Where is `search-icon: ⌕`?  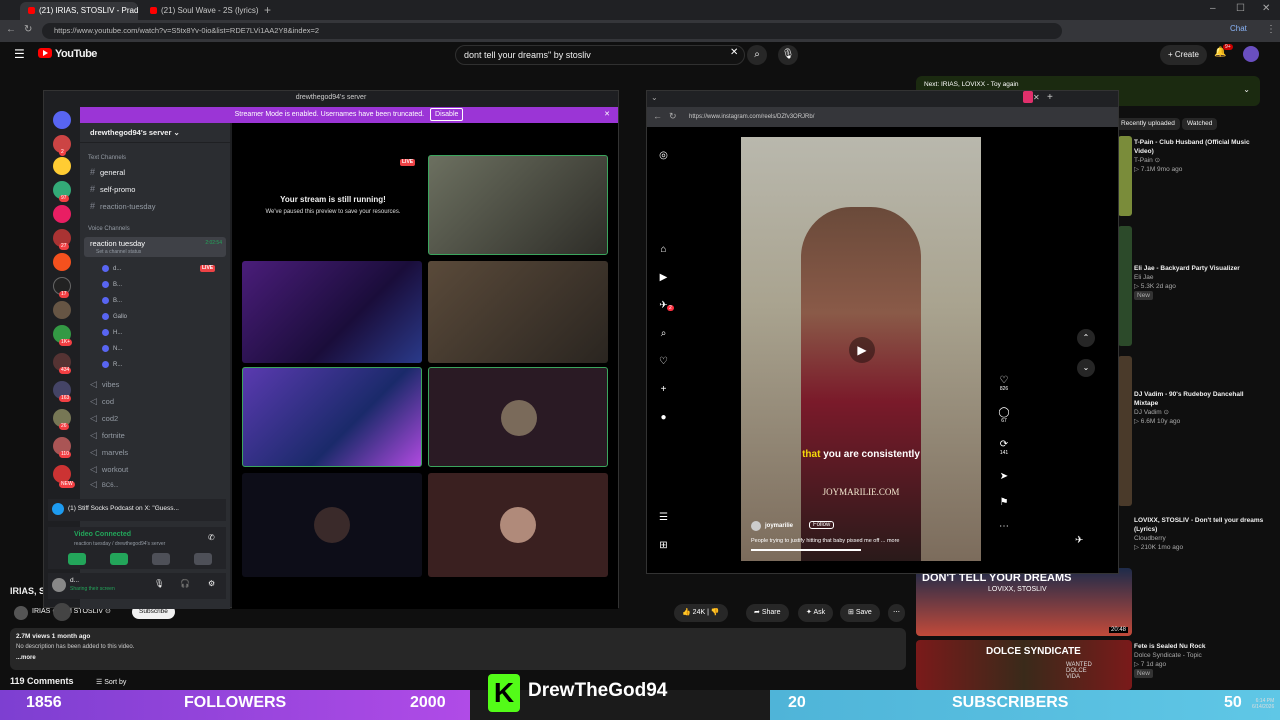 search-icon: ⌕ is located at coordinates (663, 333).